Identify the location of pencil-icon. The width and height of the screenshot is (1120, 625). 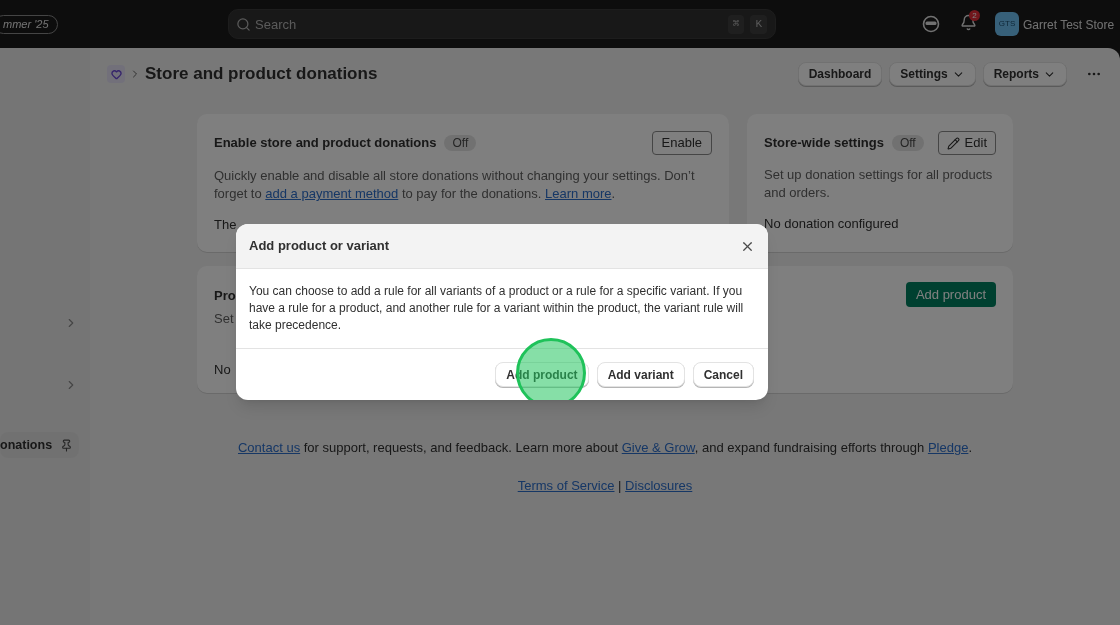
(953, 143).